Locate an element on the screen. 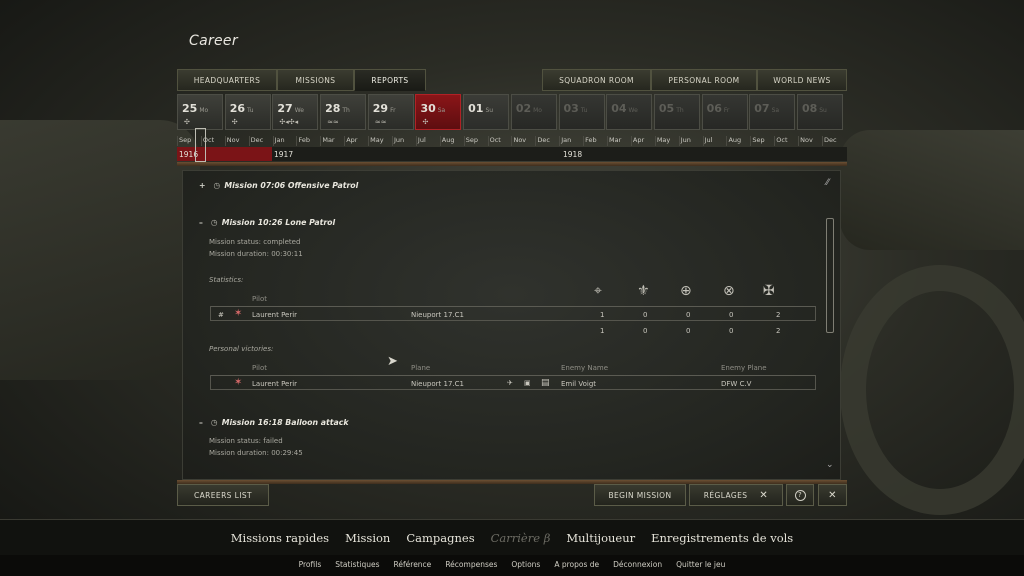  calendar-day: 27 We ✣◂✣◂ is located at coordinates (295, 112).